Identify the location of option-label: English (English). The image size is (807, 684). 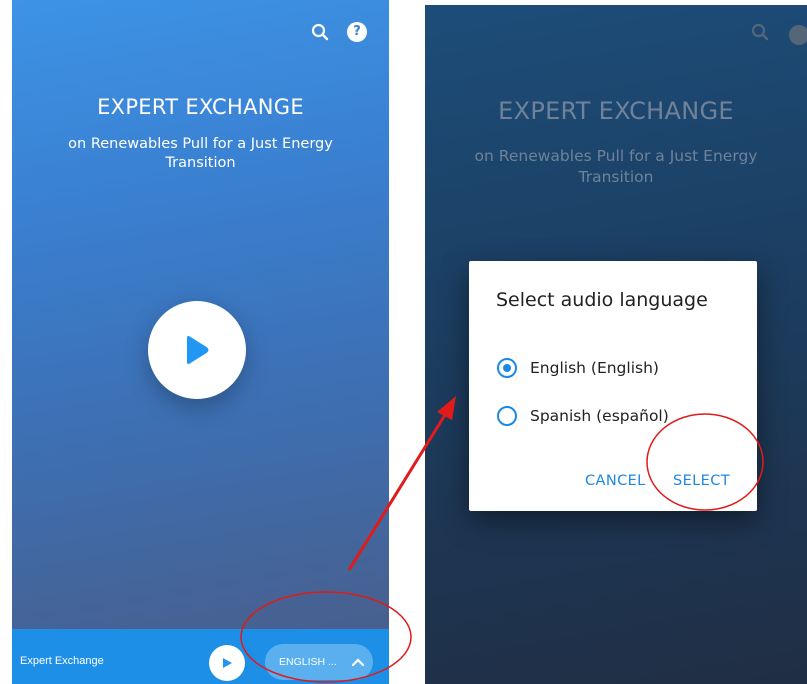
(594, 368).